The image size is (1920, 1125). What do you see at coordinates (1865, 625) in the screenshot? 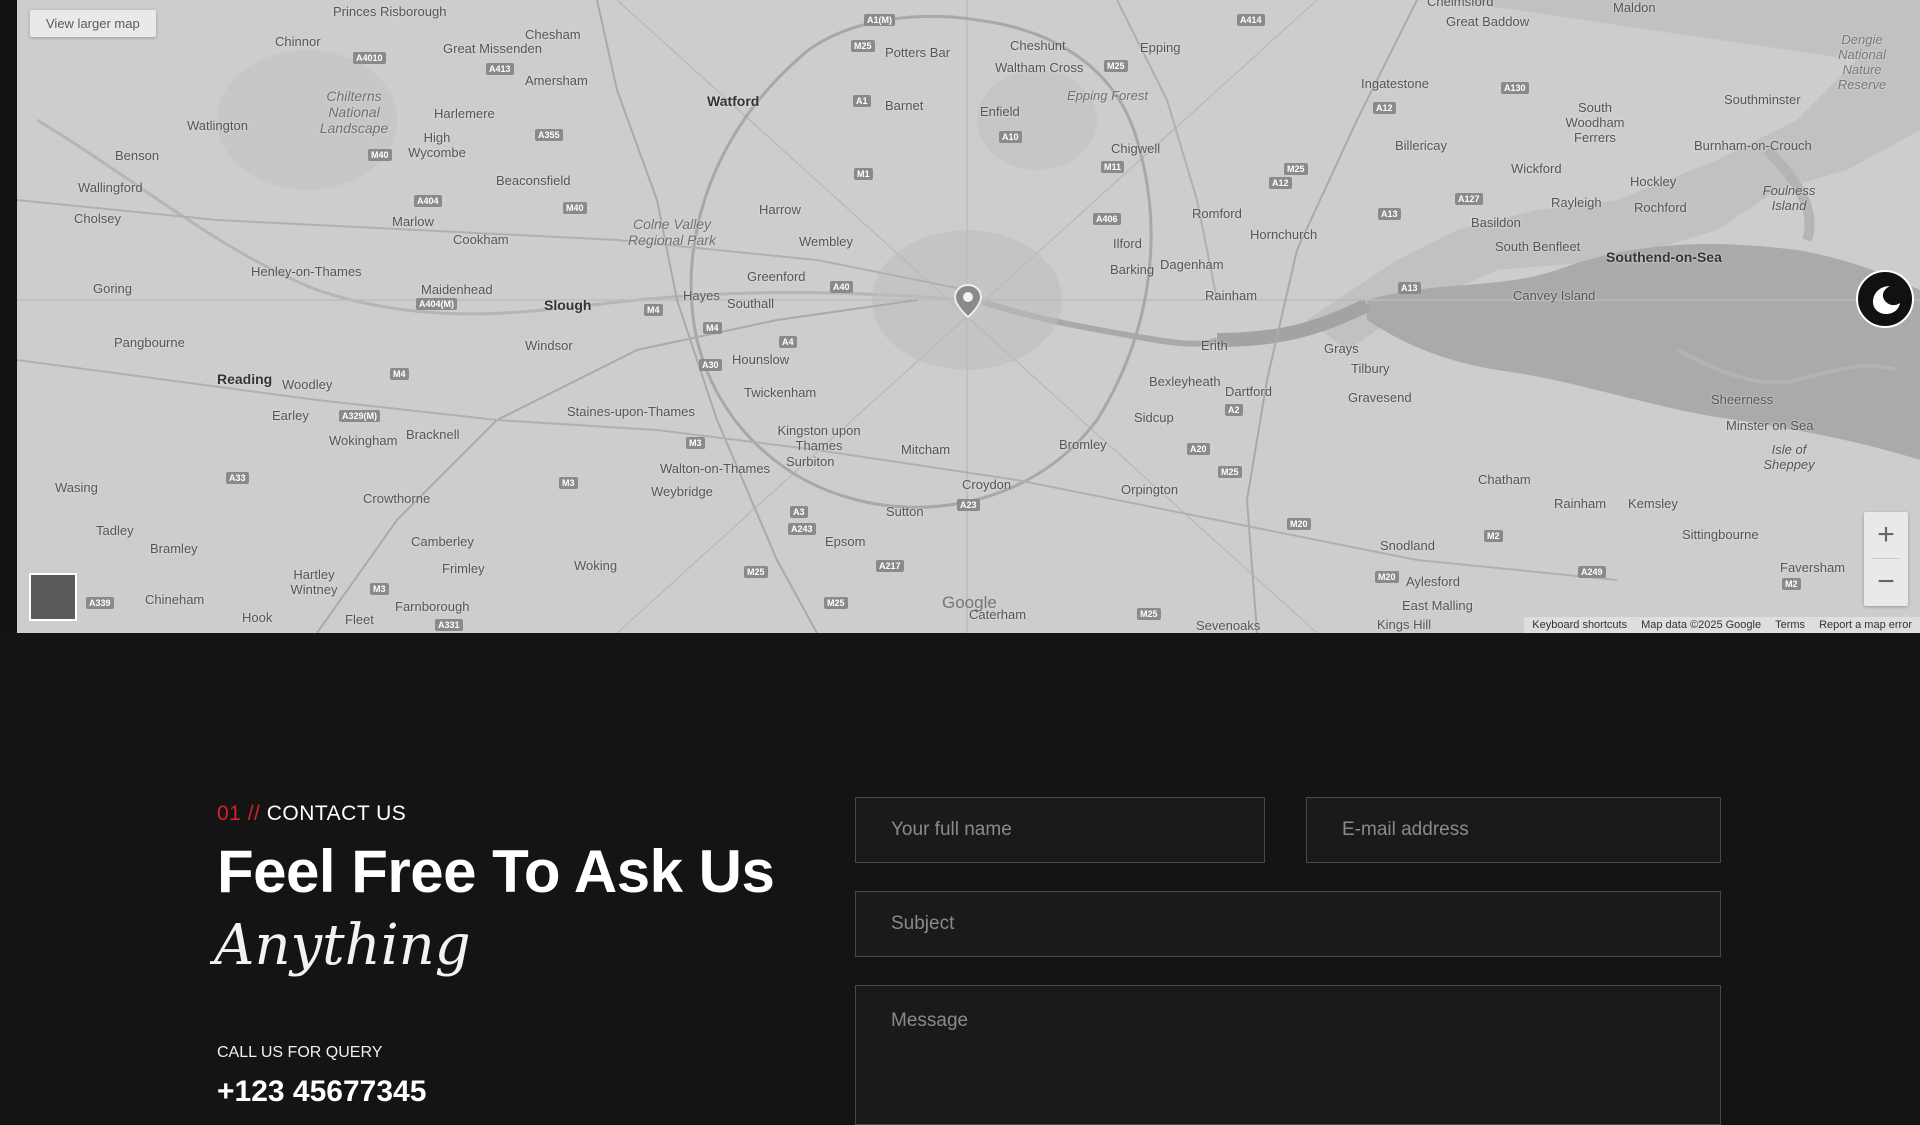
I see `report-map-error-link: Report a map error` at bounding box center [1865, 625].